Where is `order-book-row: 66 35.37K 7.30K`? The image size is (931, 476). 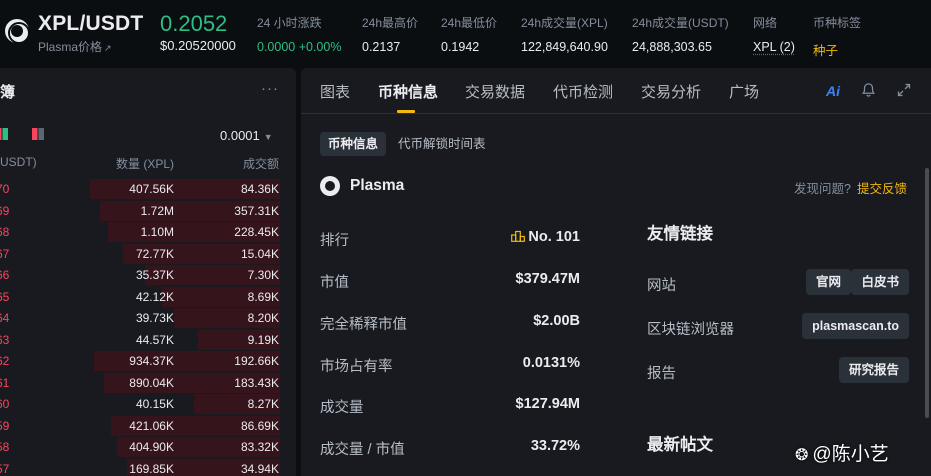 order-book-row: 66 35.37K 7.30K is located at coordinates (148, 275).